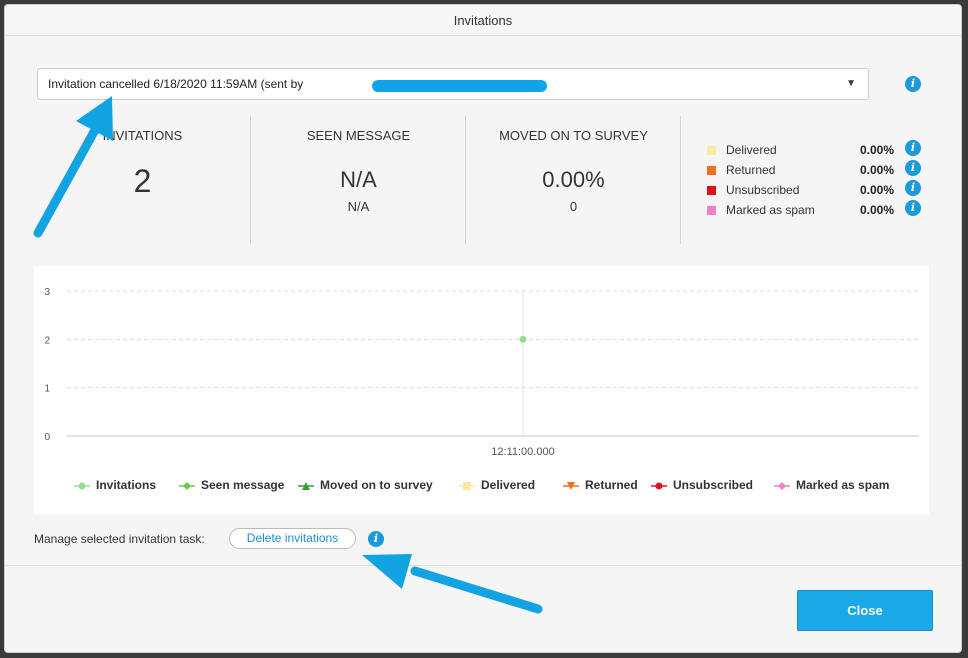 This screenshot has width=968, height=658. What do you see at coordinates (751, 170) in the screenshot?
I see `status-name: Returned` at bounding box center [751, 170].